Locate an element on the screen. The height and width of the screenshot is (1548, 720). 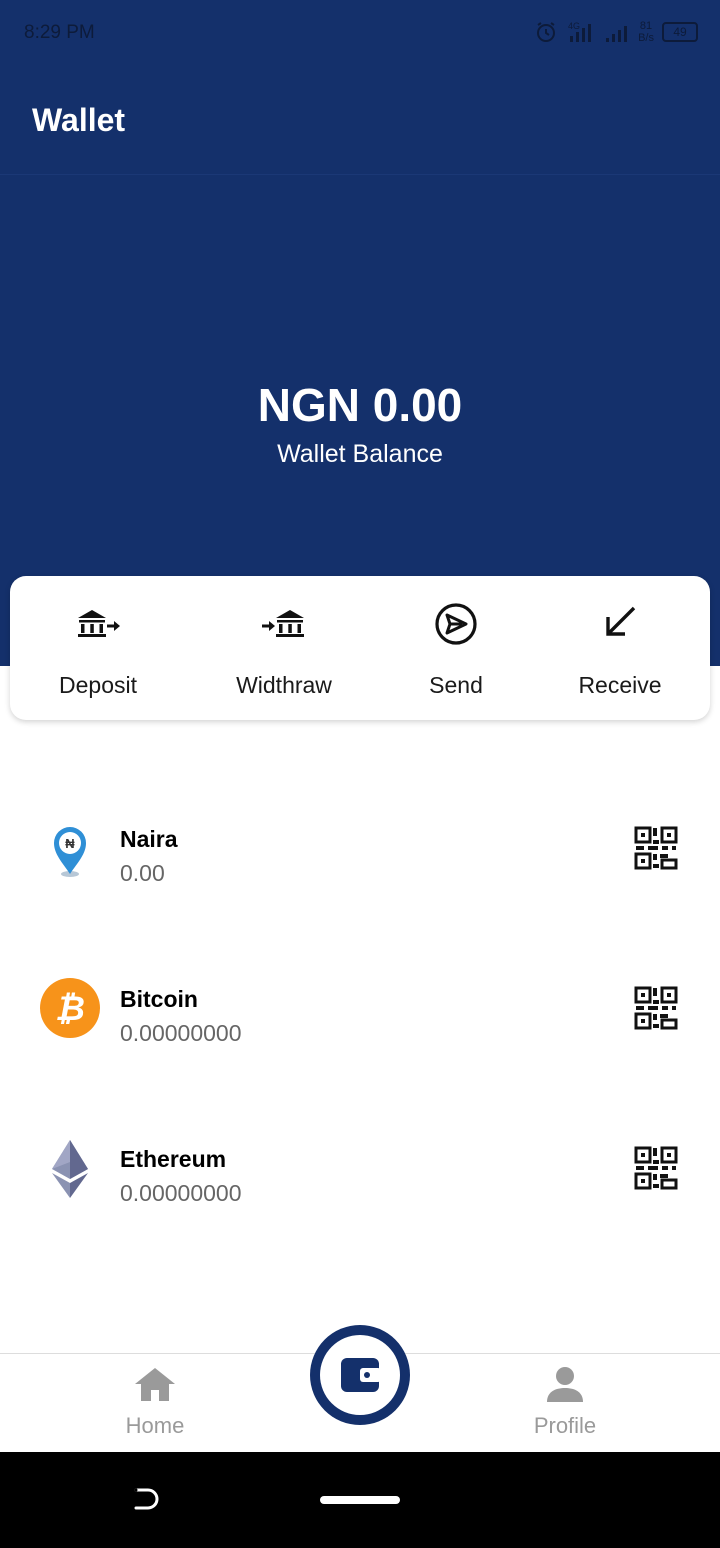
home-gesture-pill is located at coordinates (360, 1500).